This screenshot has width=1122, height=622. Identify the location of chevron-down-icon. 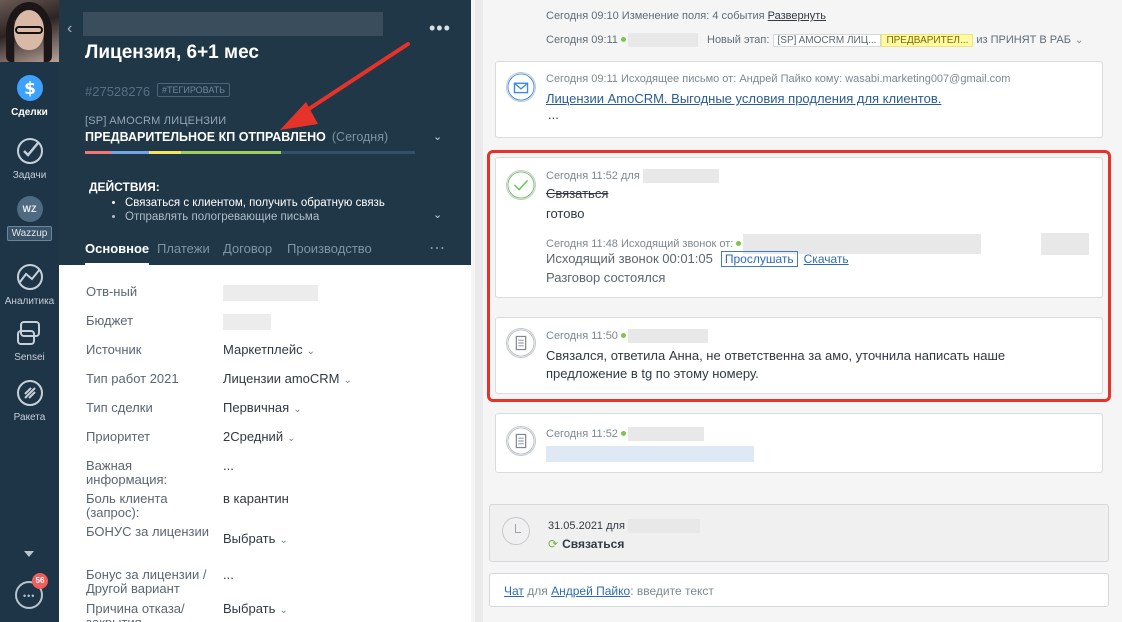
(29, 554).